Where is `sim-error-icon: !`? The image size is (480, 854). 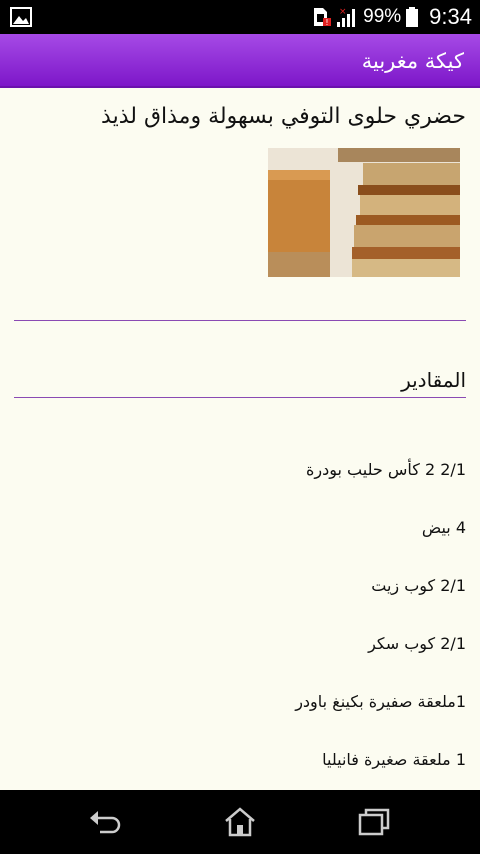 sim-error-icon: ! is located at coordinates (323, 17).